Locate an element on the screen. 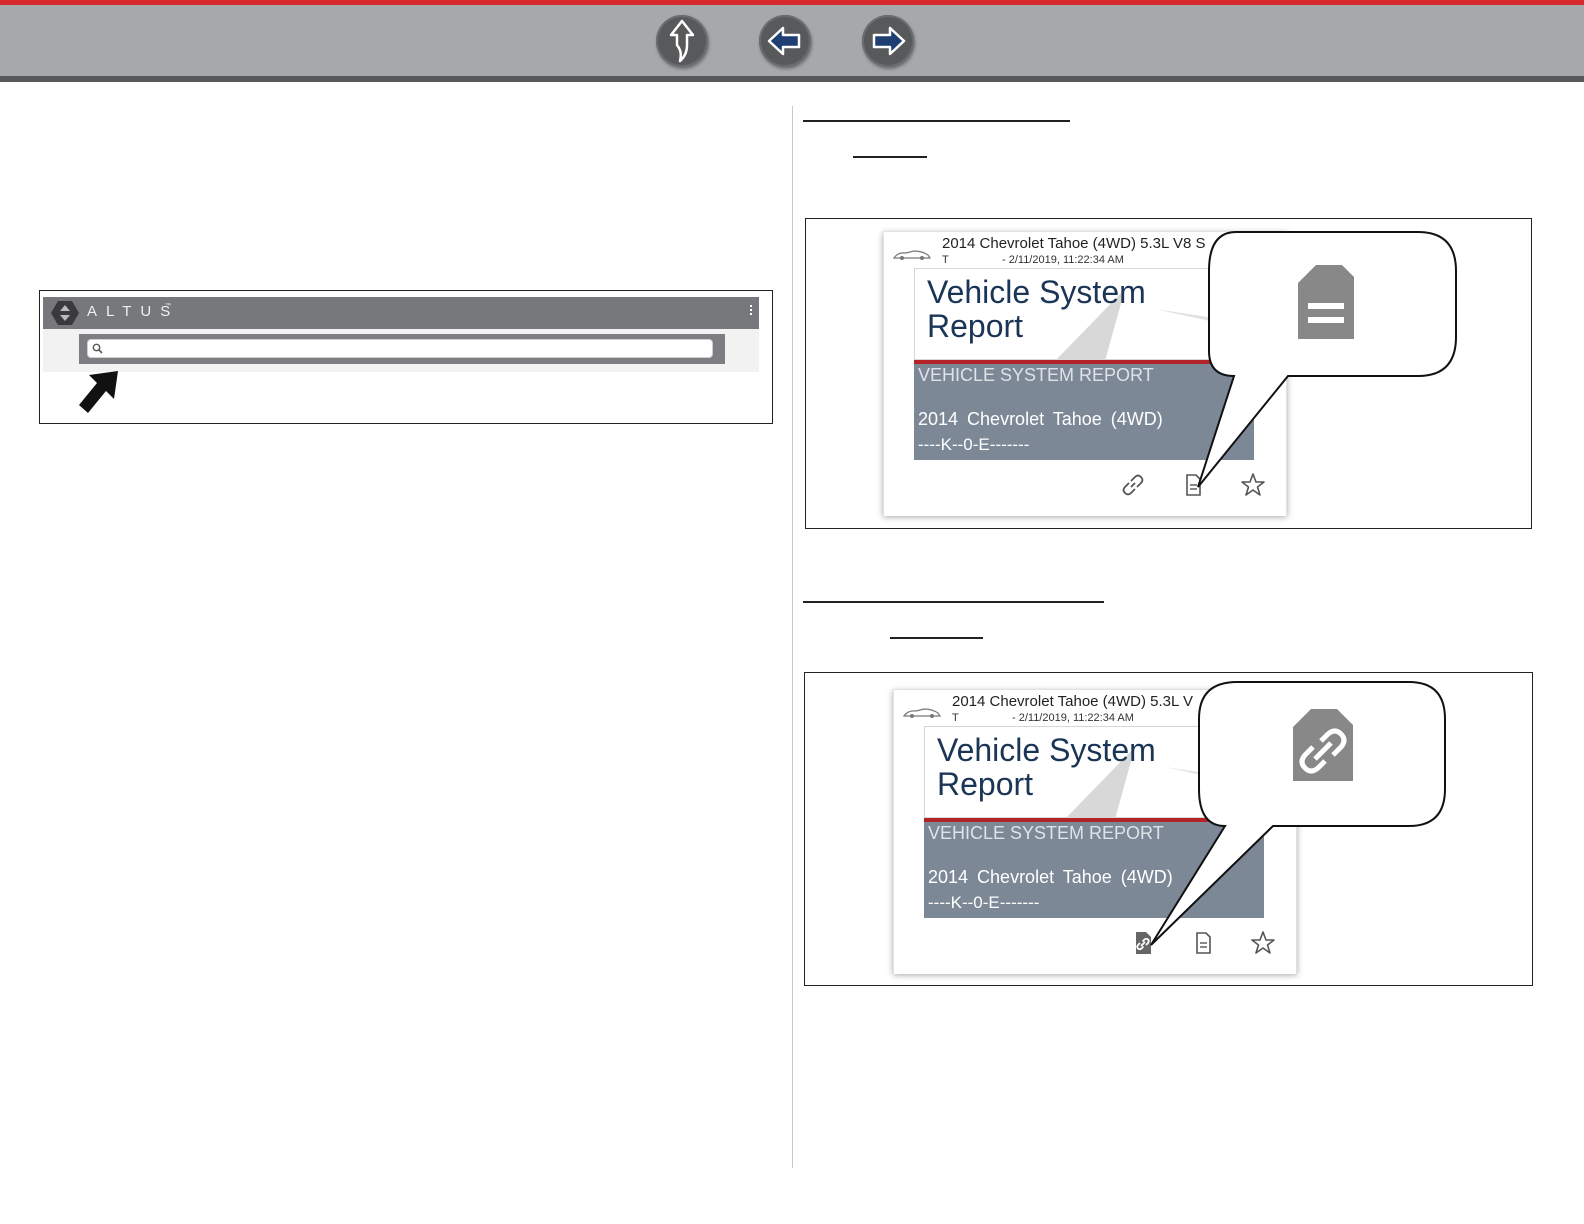  altus-search-figure: ALTUS ™ is located at coordinates (406, 357).